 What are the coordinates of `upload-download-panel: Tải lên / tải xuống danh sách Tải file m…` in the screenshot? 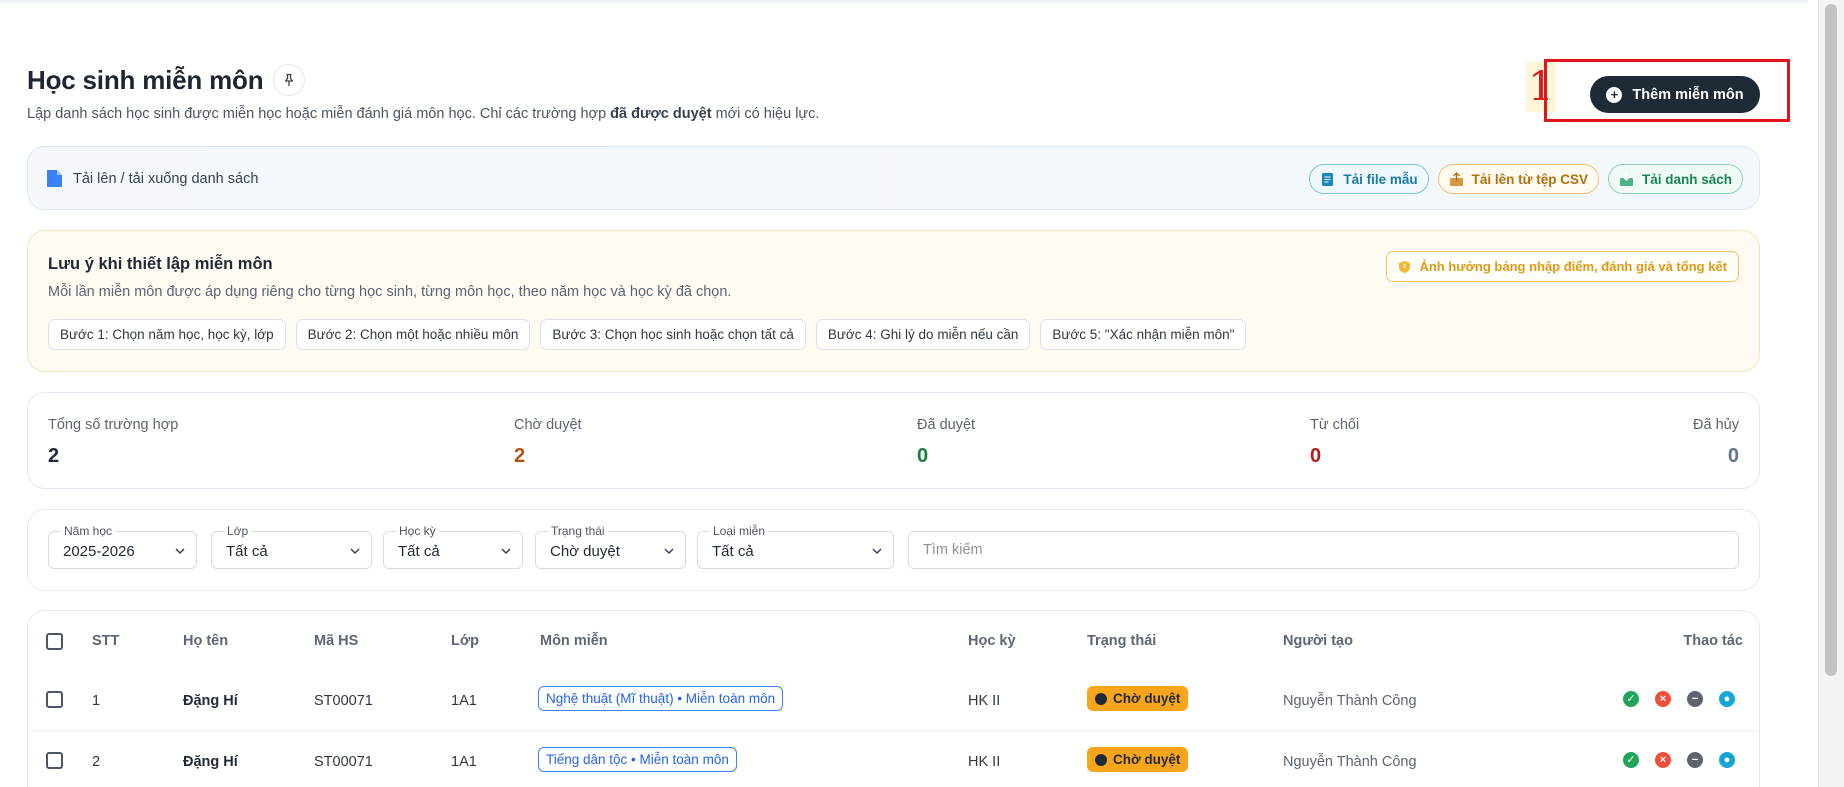 It's located at (893, 178).